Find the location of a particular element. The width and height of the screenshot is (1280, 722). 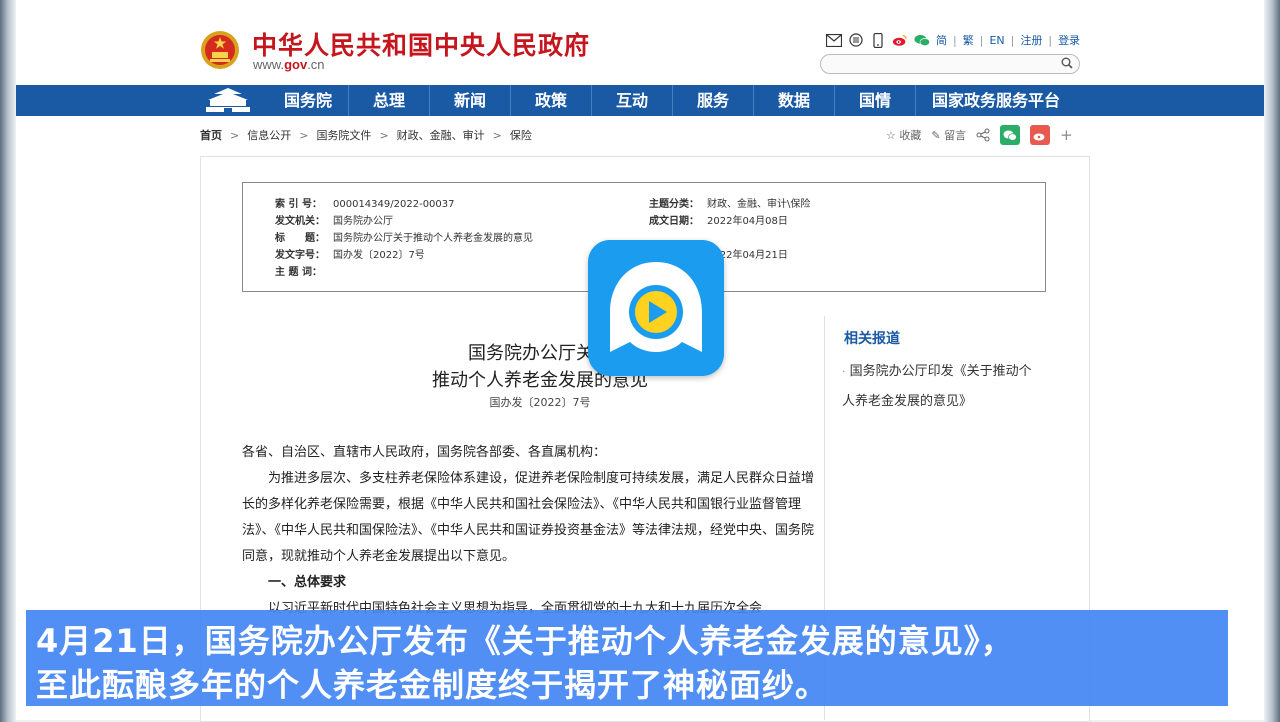

site-url-prefix: www. is located at coordinates (269, 64).